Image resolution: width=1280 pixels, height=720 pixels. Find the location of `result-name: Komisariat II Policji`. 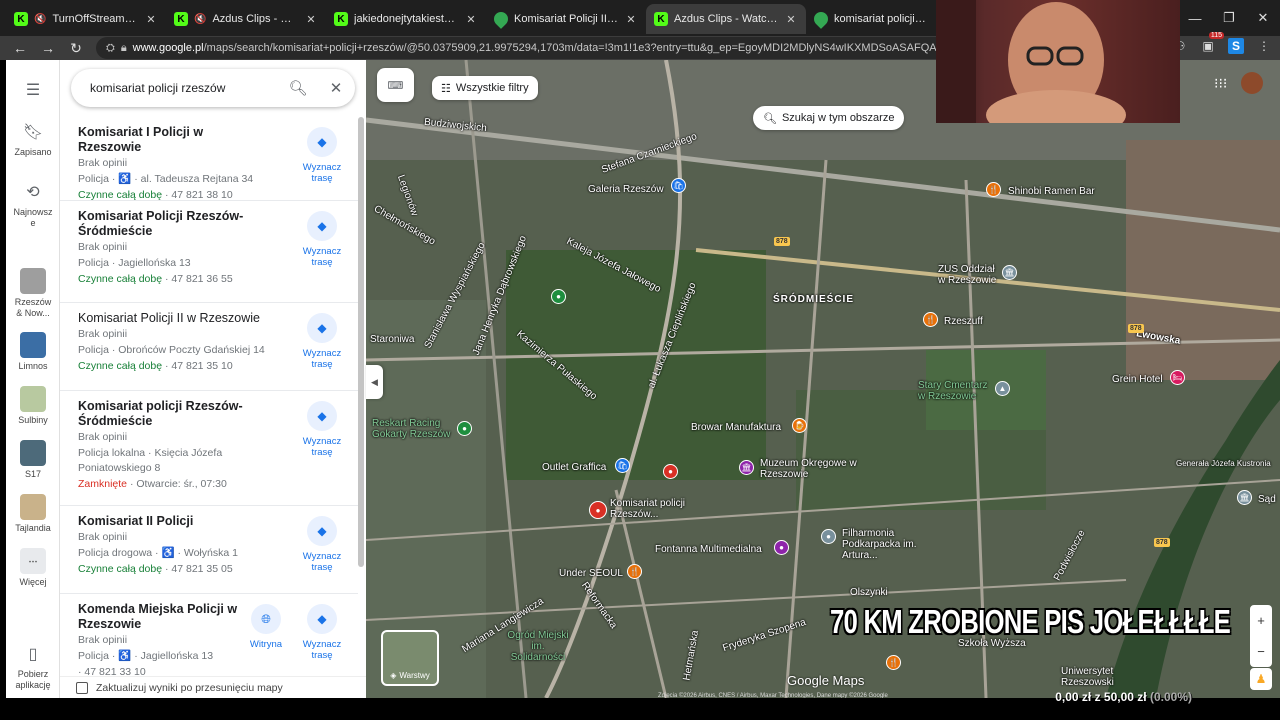

result-name: Komisariat II Policji is located at coordinates (163, 521).